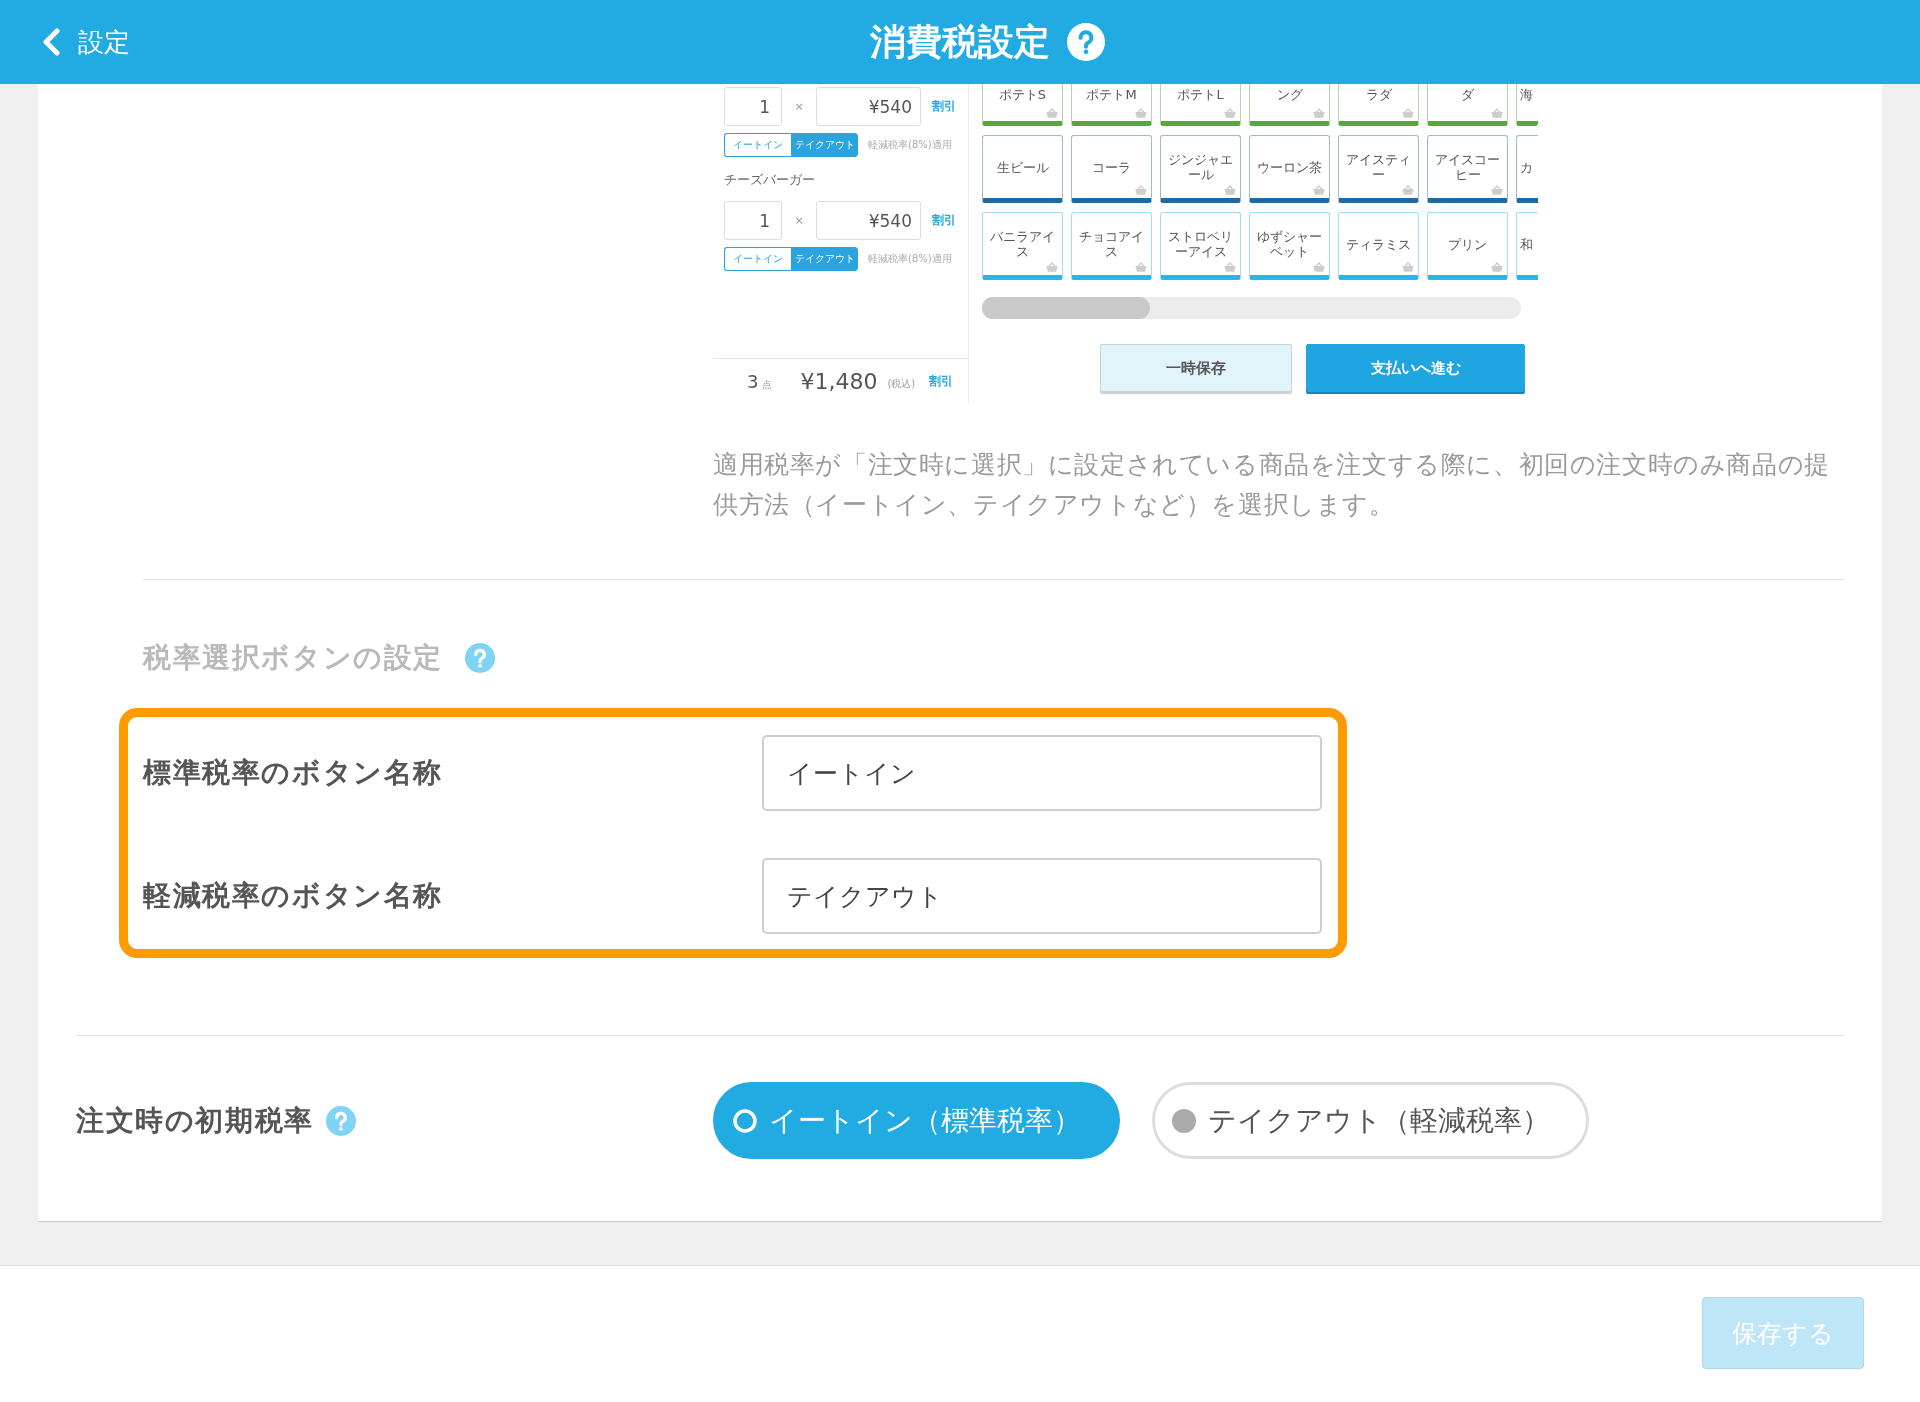  Describe the element at coordinates (1378, 246) in the screenshot. I see `menu-tile: ティラミス` at that location.